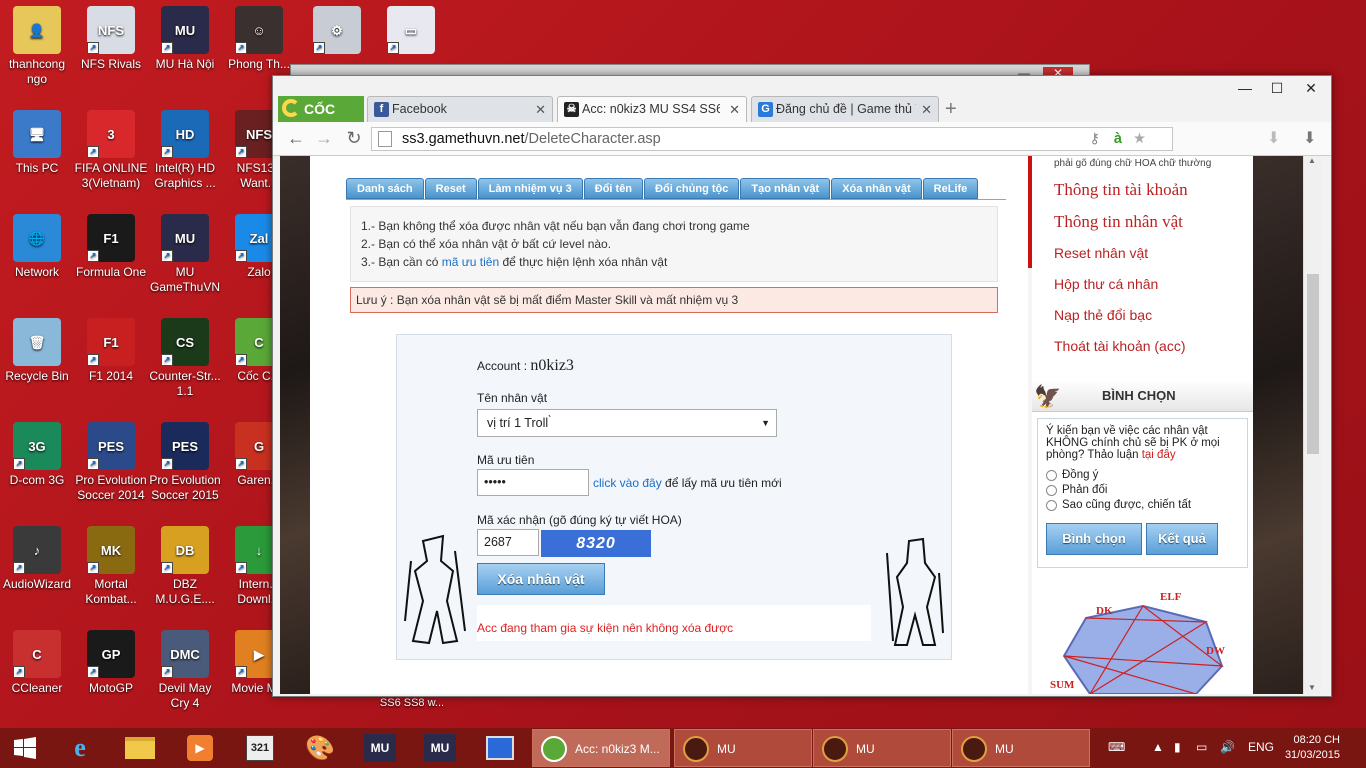 This screenshot has width=1366, height=768. What do you see at coordinates (1245, 89) in the screenshot?
I see `minimize-icon: —` at bounding box center [1245, 89].